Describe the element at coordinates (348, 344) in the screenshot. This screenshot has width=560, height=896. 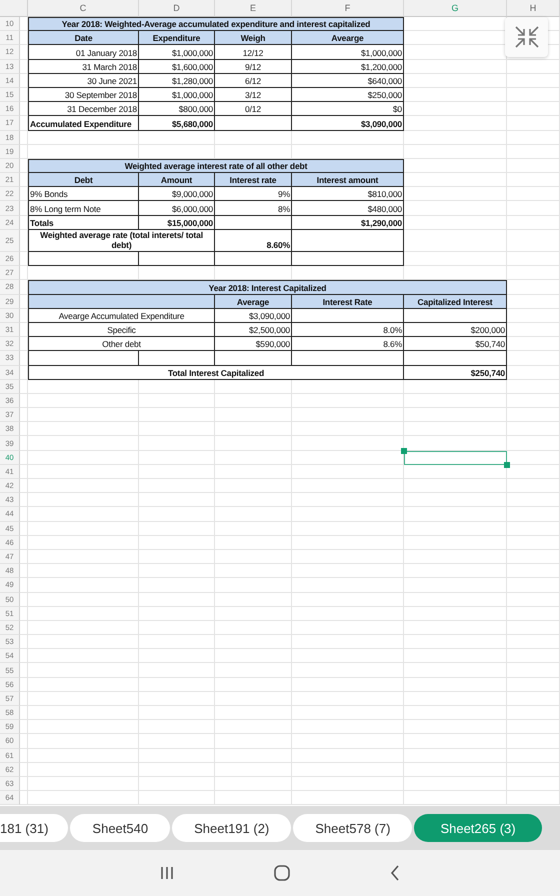
I see `table-cell: 8.6%` at that location.